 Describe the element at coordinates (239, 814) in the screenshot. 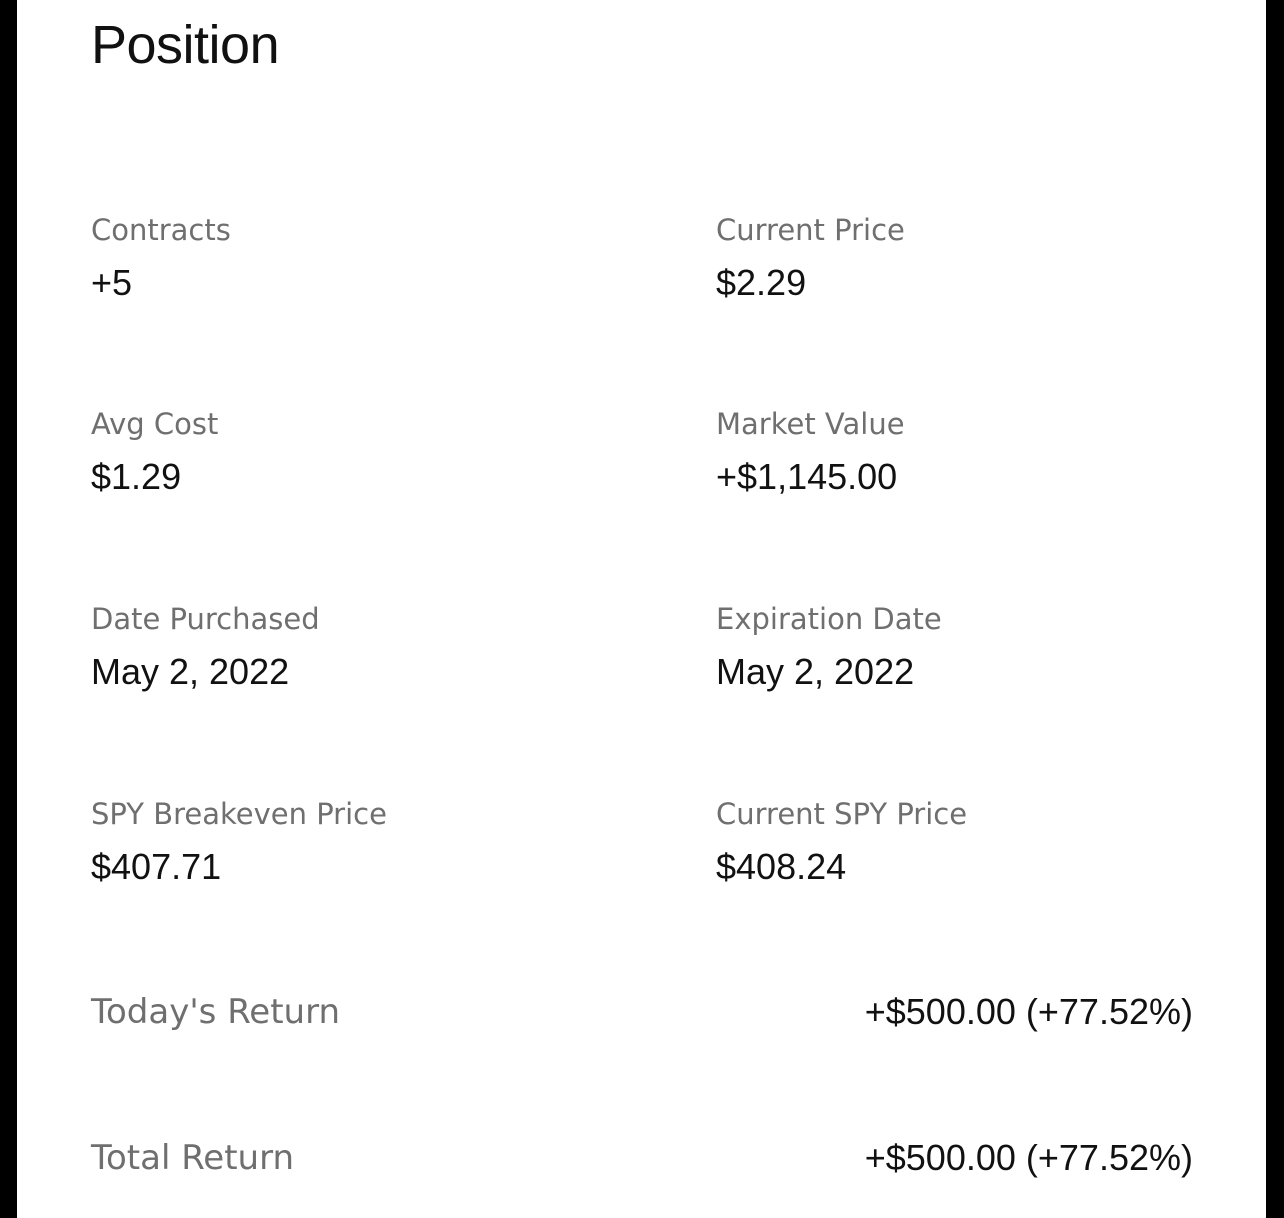

I see `breakeven-price-label: SPY Breakeven Price` at that location.